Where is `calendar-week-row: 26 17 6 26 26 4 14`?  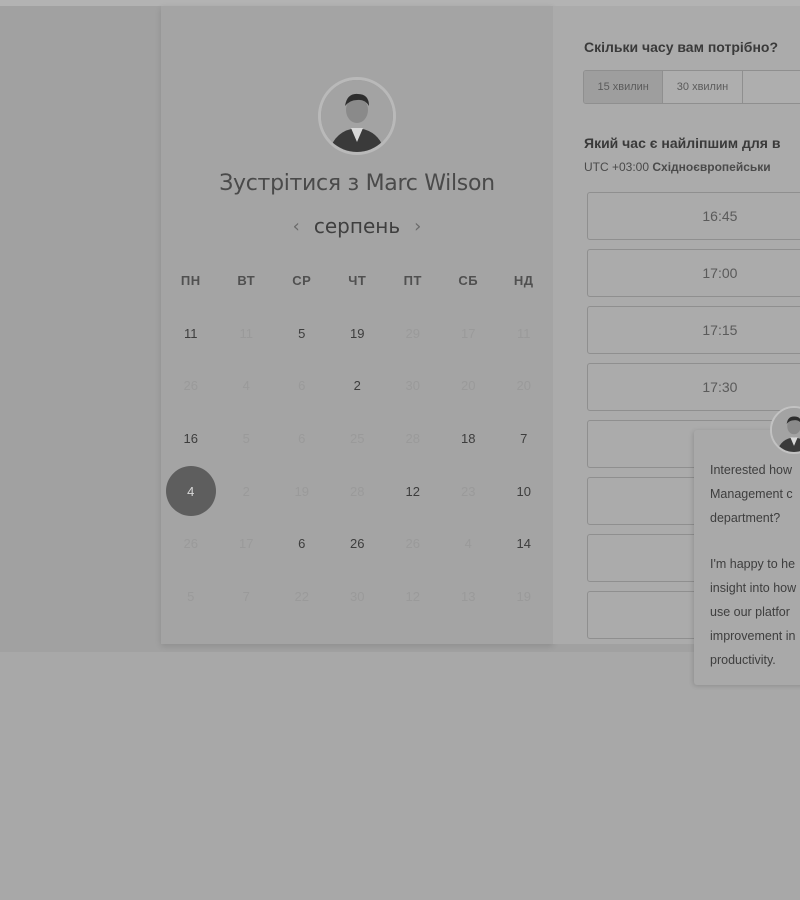 calendar-week-row: 26 17 6 26 26 4 14 is located at coordinates (358, 543).